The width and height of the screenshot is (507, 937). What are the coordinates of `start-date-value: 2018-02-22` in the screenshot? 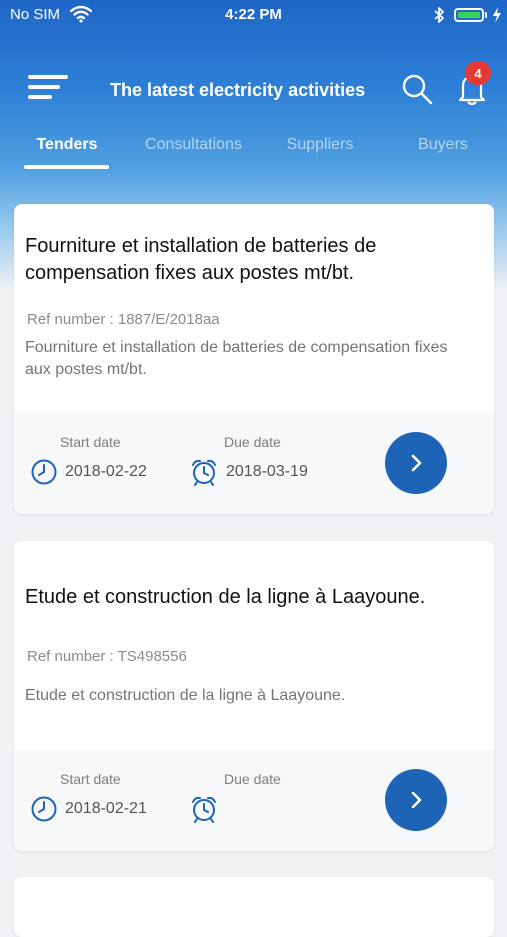 It's located at (106, 471).